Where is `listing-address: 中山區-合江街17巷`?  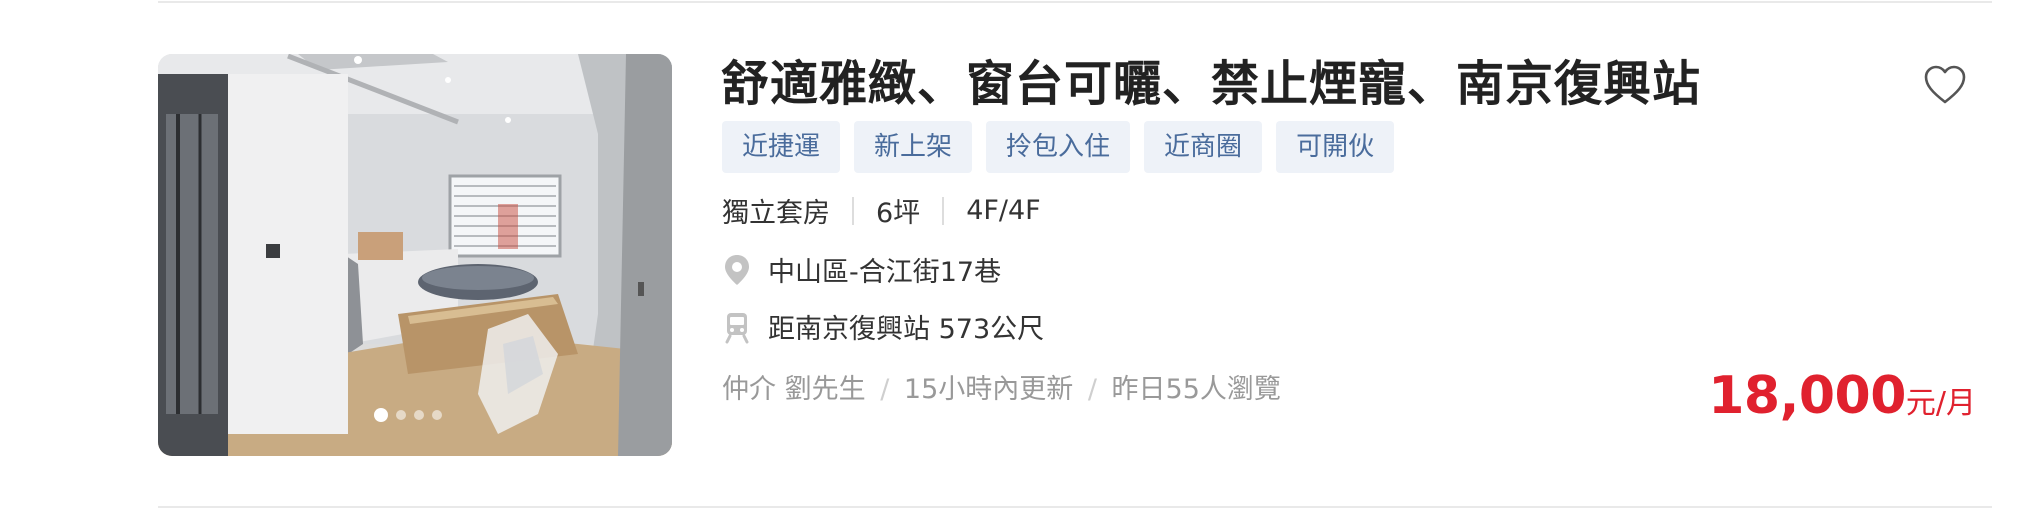 listing-address: 中山區-合江街17巷 is located at coordinates (861, 269).